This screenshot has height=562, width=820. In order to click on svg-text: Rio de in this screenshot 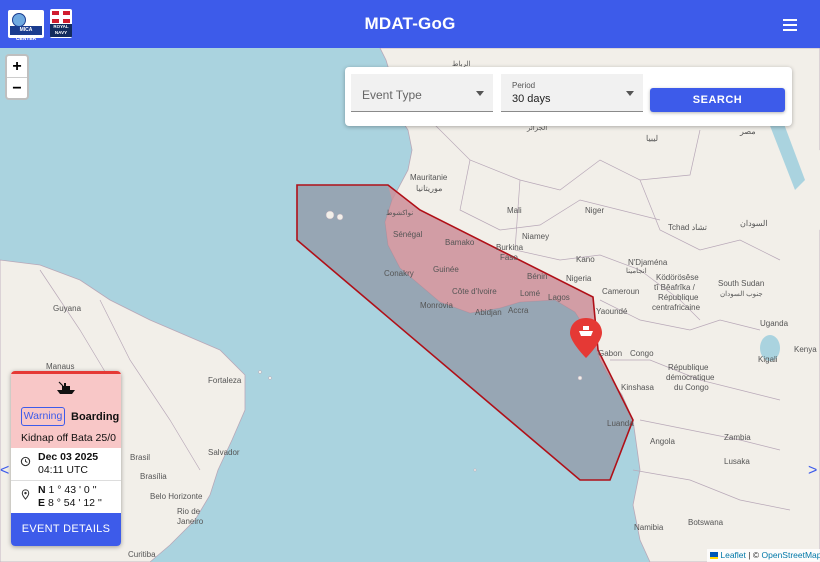, I will do `click(189, 511)`.